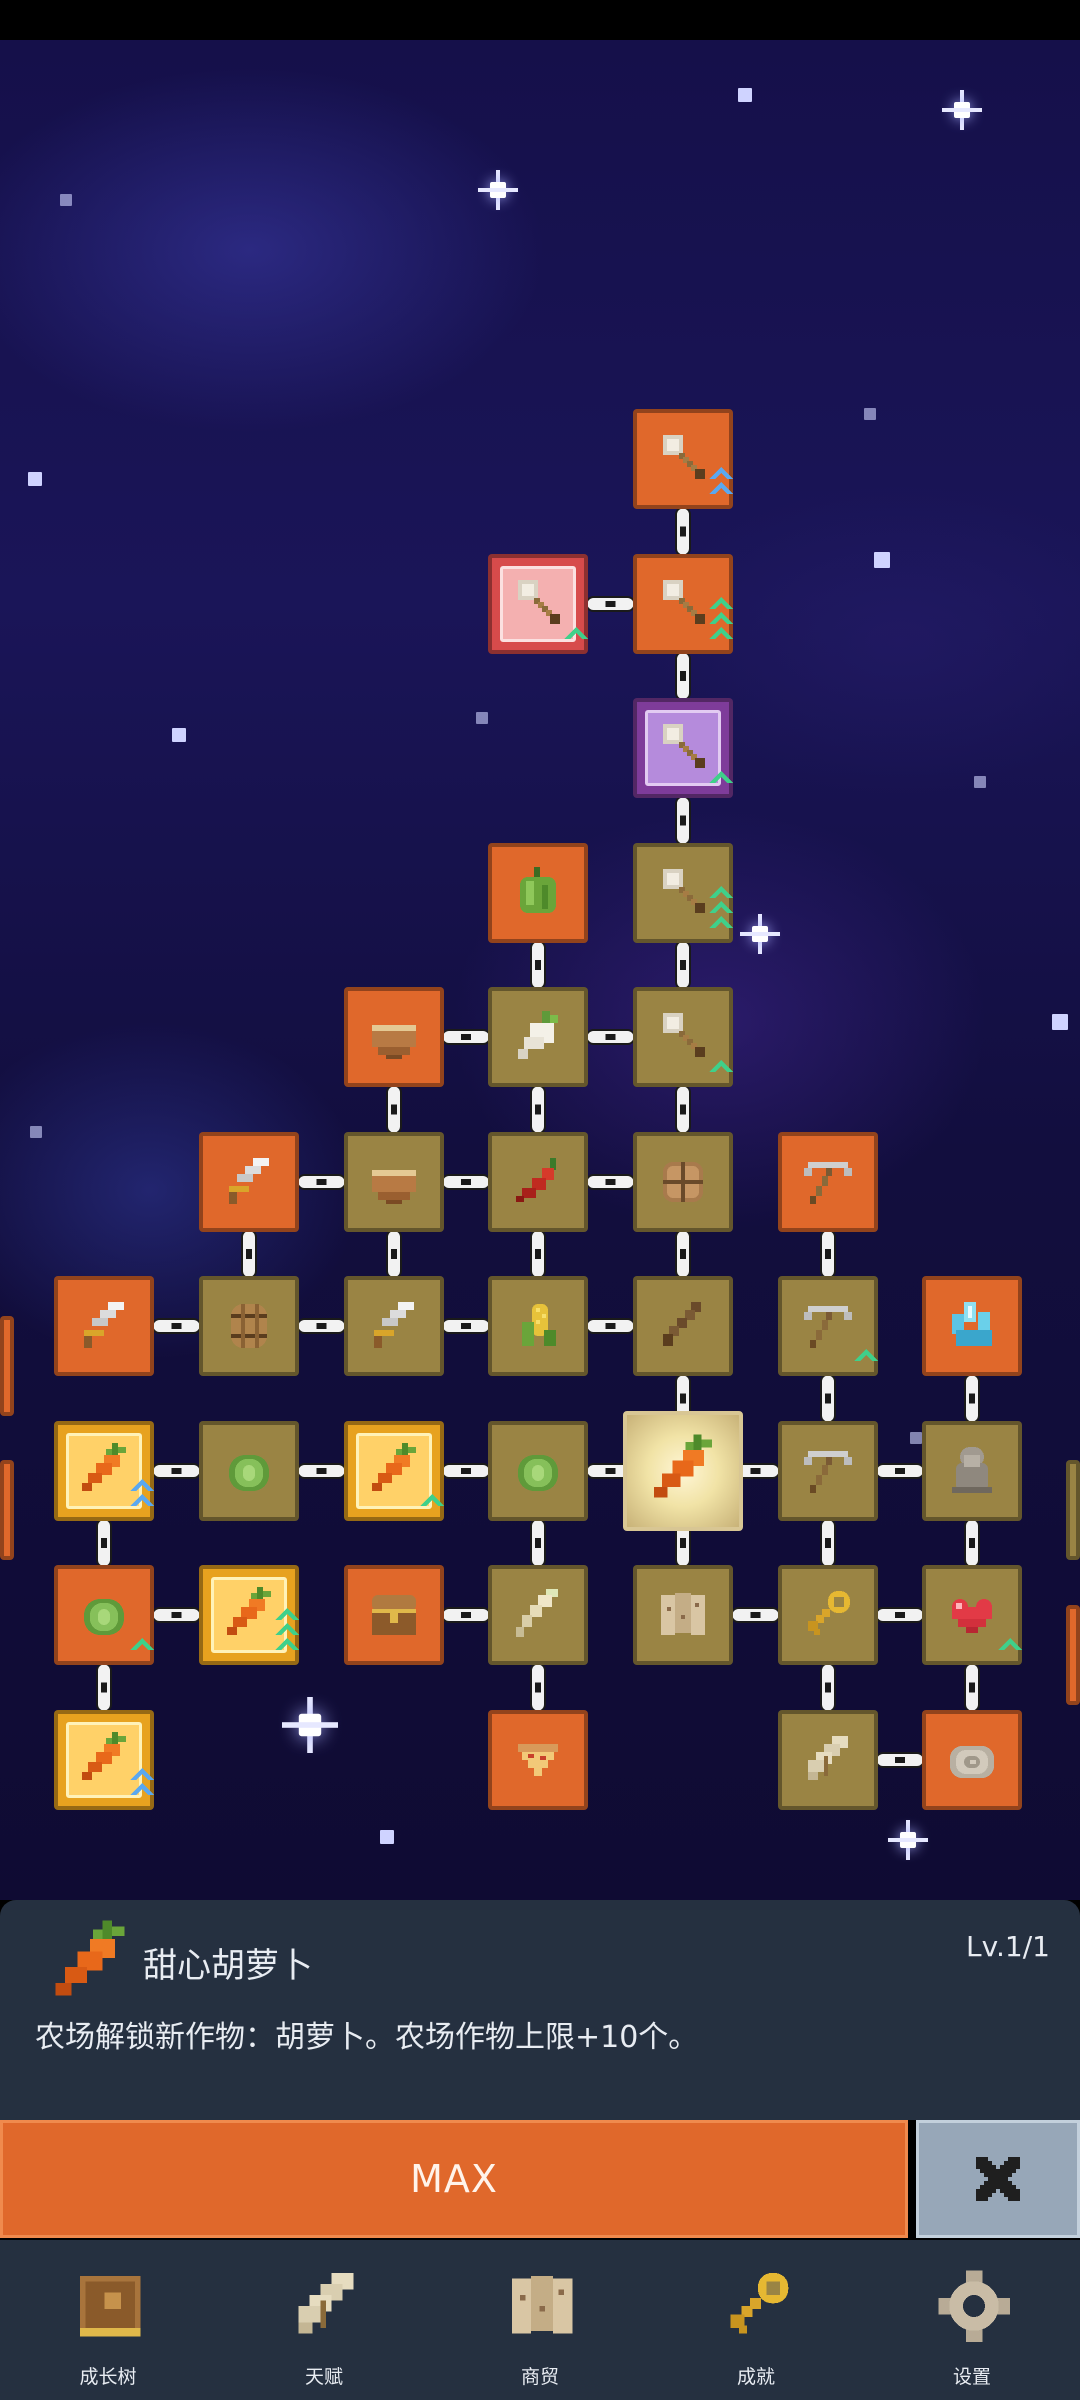  I want to click on corn-icon, so click(538, 1326).